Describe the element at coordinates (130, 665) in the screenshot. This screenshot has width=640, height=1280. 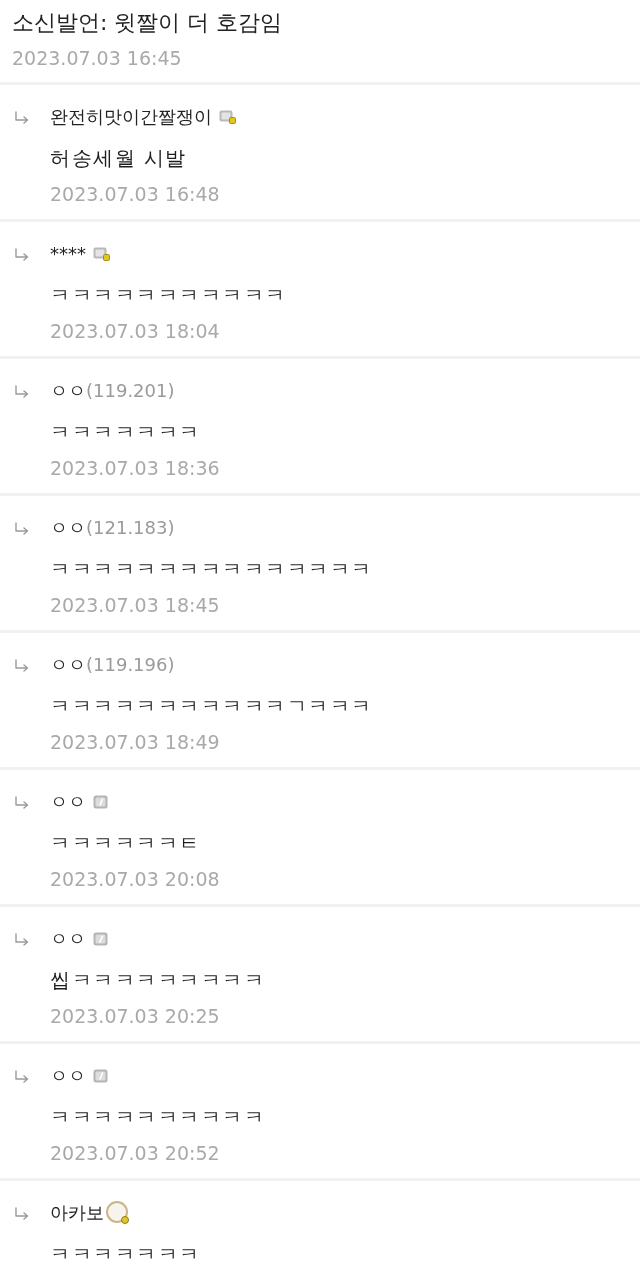
I see `comment-ip: (119.196)` at that location.